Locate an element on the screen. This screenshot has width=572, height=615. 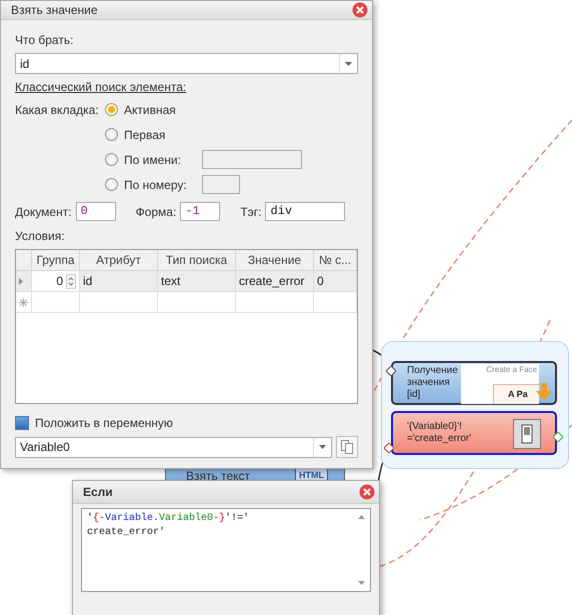
radio-label: По имени: is located at coordinates (153, 159).